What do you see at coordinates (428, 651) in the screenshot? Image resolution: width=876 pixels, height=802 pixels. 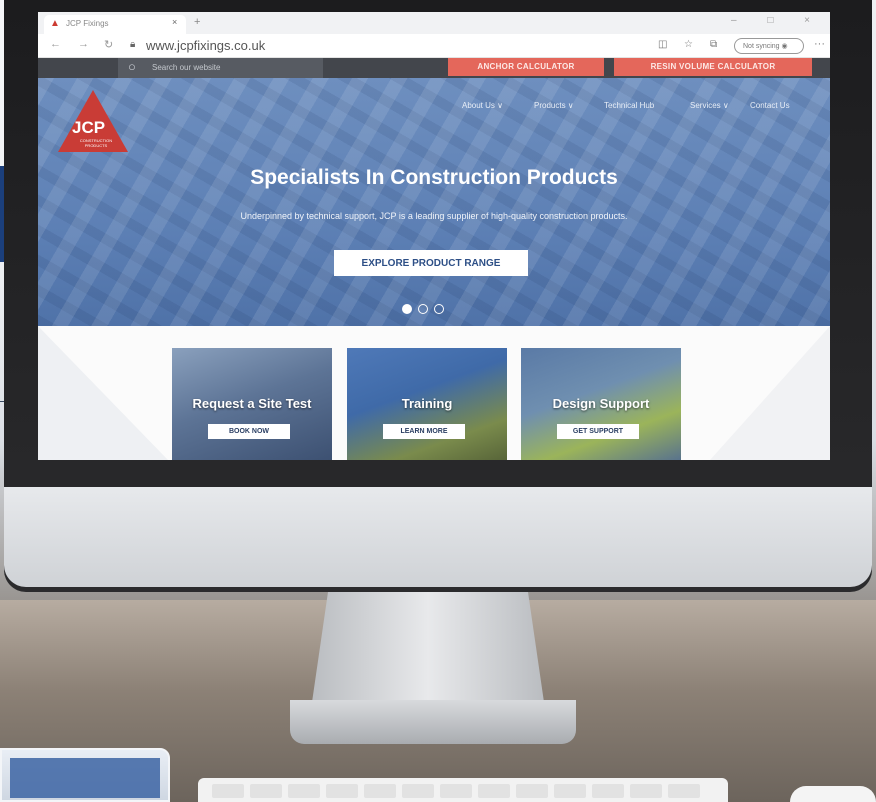 I see `monitor-stand` at bounding box center [428, 651].